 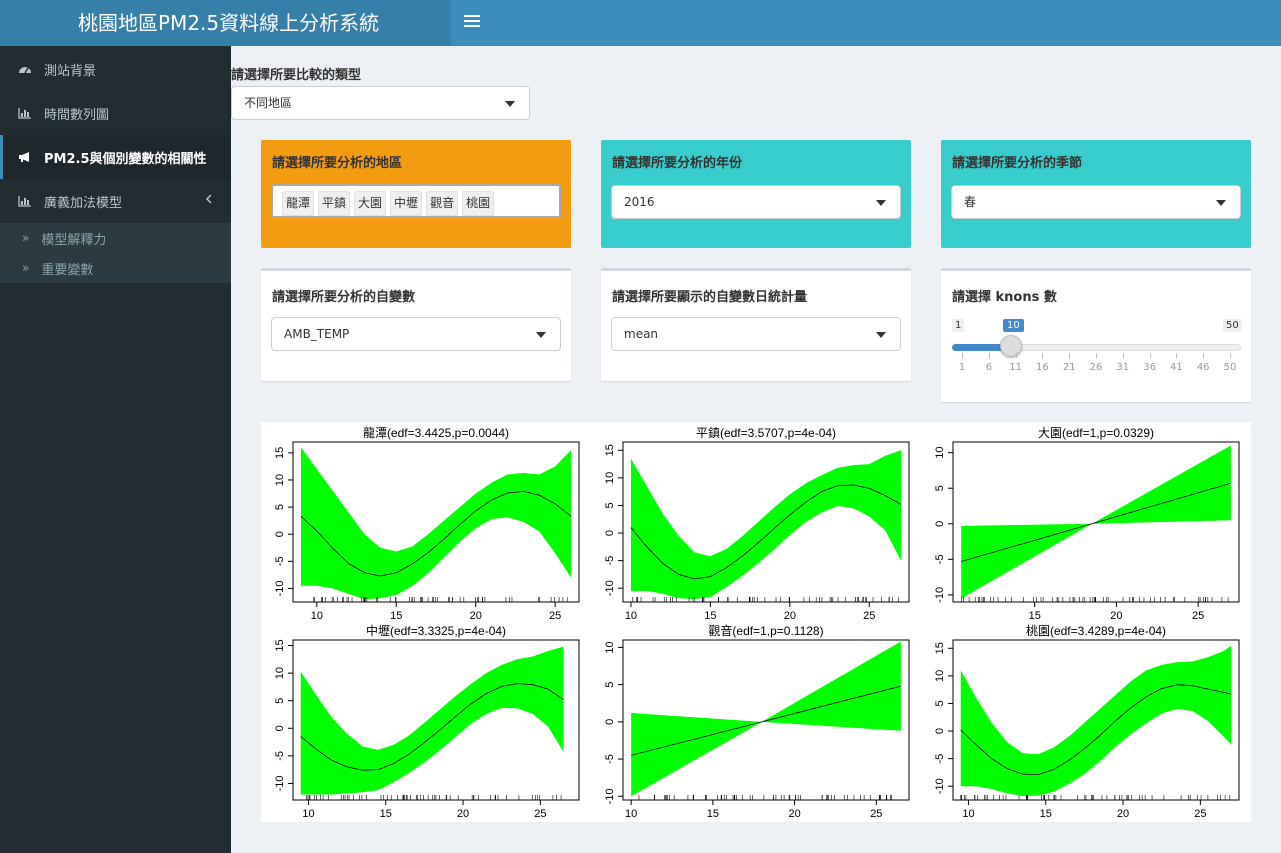 I want to click on region-tag: 桃園, so click(x=478, y=203).